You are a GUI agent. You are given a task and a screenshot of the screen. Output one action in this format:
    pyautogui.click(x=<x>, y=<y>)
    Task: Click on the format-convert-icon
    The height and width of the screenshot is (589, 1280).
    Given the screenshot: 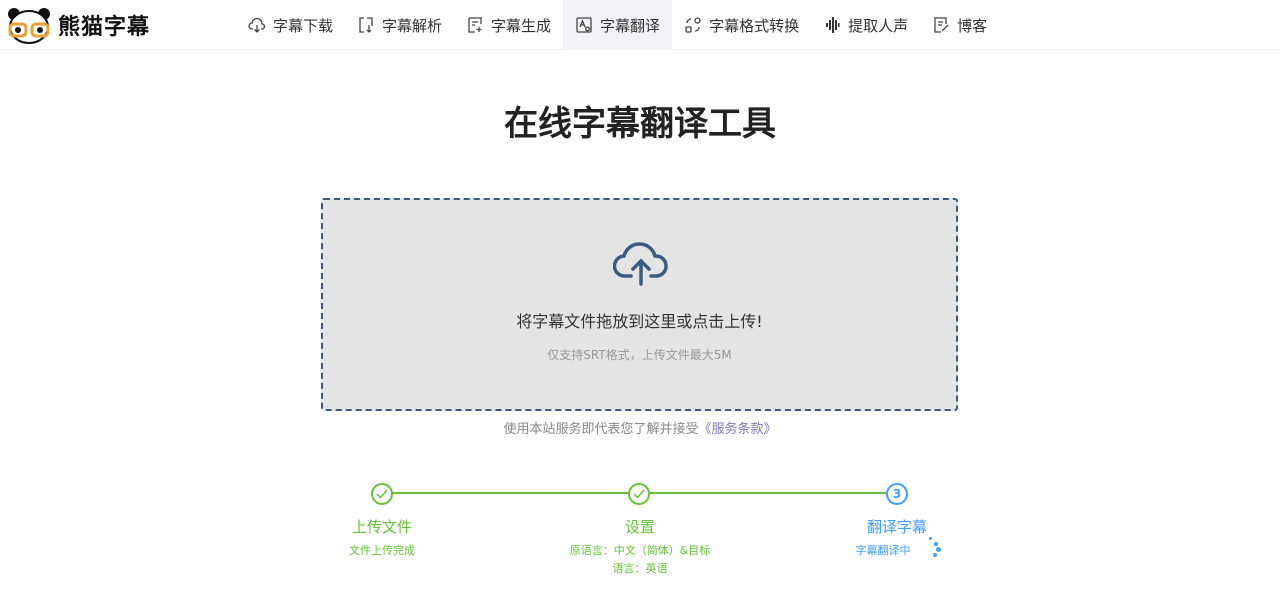 What is the action you would take?
    pyautogui.click(x=693, y=25)
    